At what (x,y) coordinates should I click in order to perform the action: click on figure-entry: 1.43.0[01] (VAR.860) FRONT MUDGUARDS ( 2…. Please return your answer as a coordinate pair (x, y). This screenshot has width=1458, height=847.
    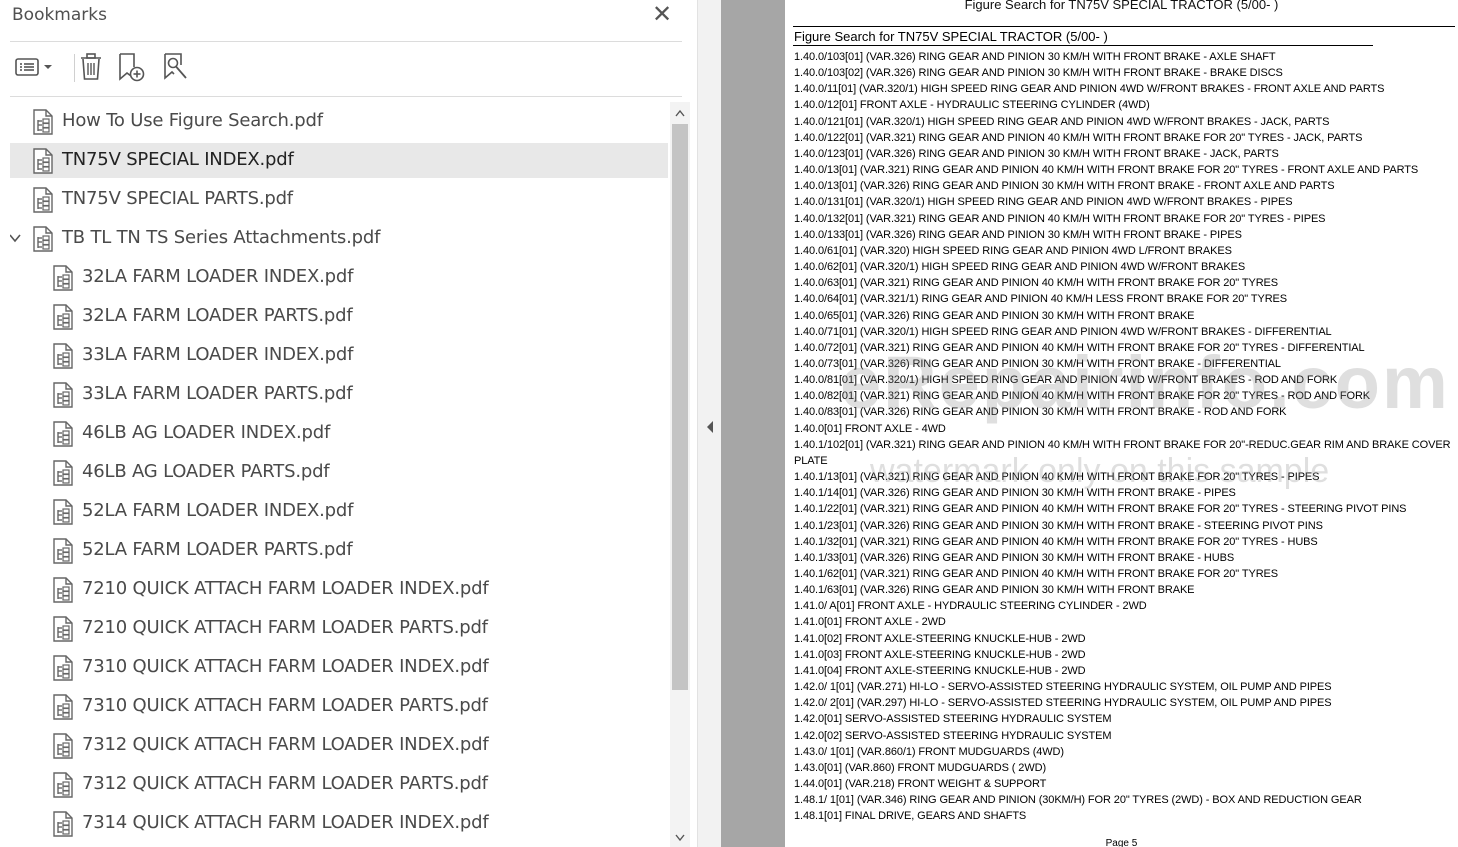
    Looking at the image, I should click on (1126, 768).